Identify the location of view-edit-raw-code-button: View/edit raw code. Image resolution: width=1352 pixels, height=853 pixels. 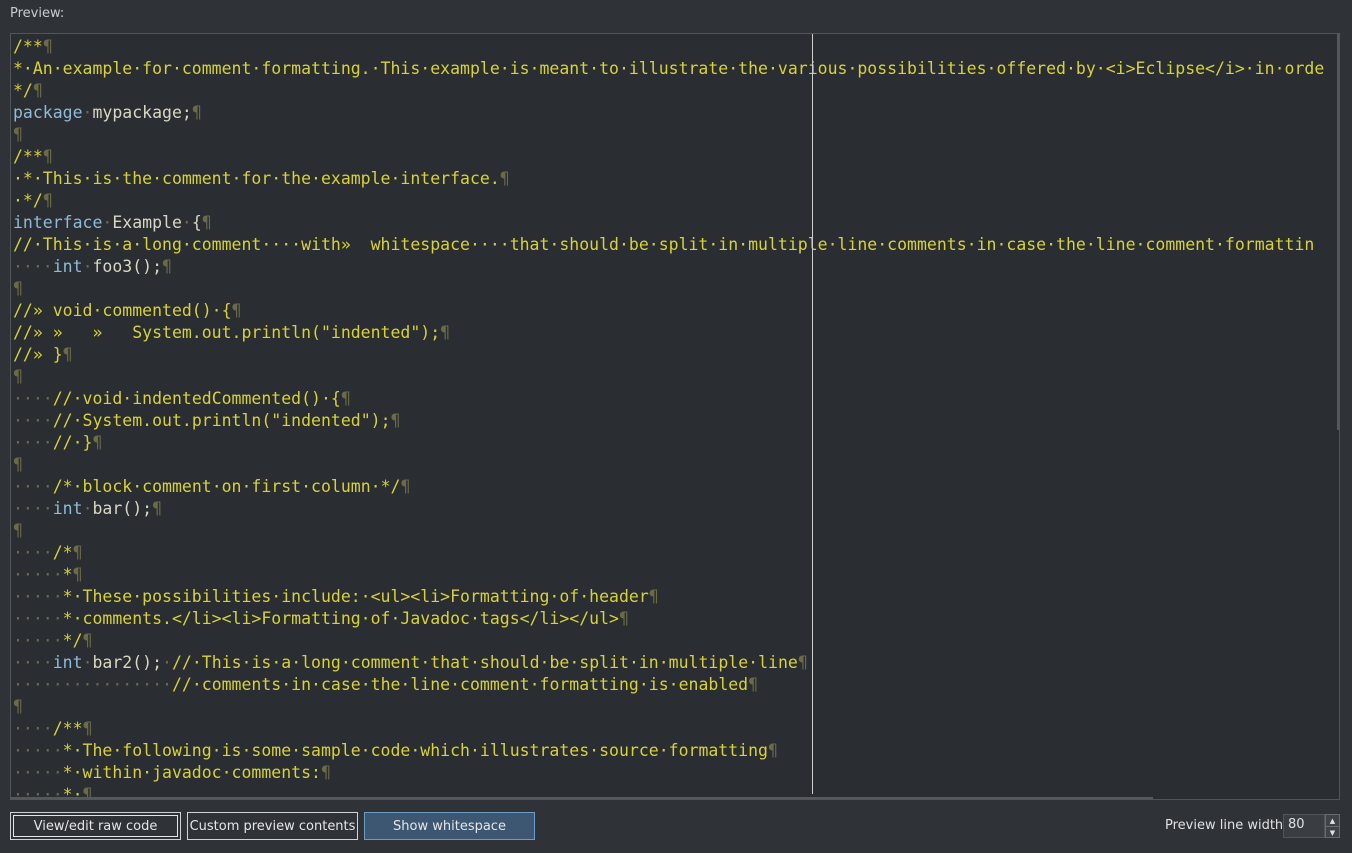
(95, 826).